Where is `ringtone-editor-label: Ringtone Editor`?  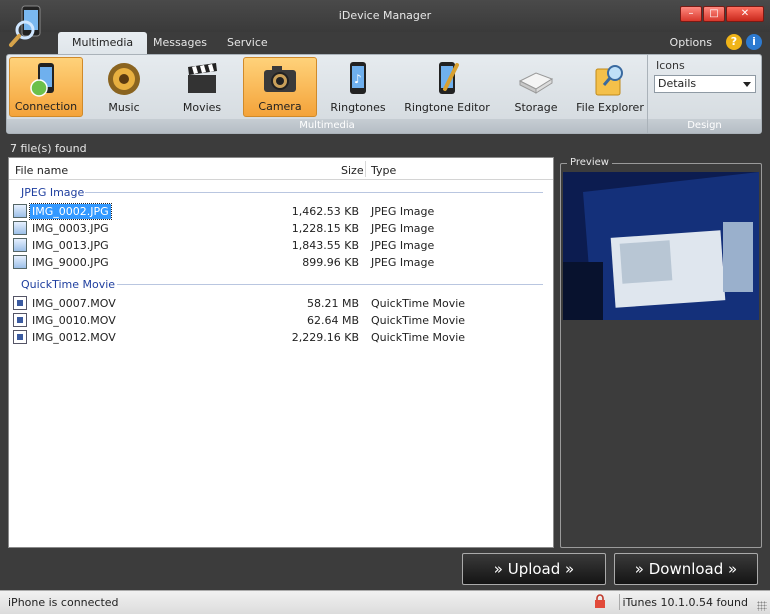 ringtone-editor-label: Ringtone Editor is located at coordinates (447, 107).